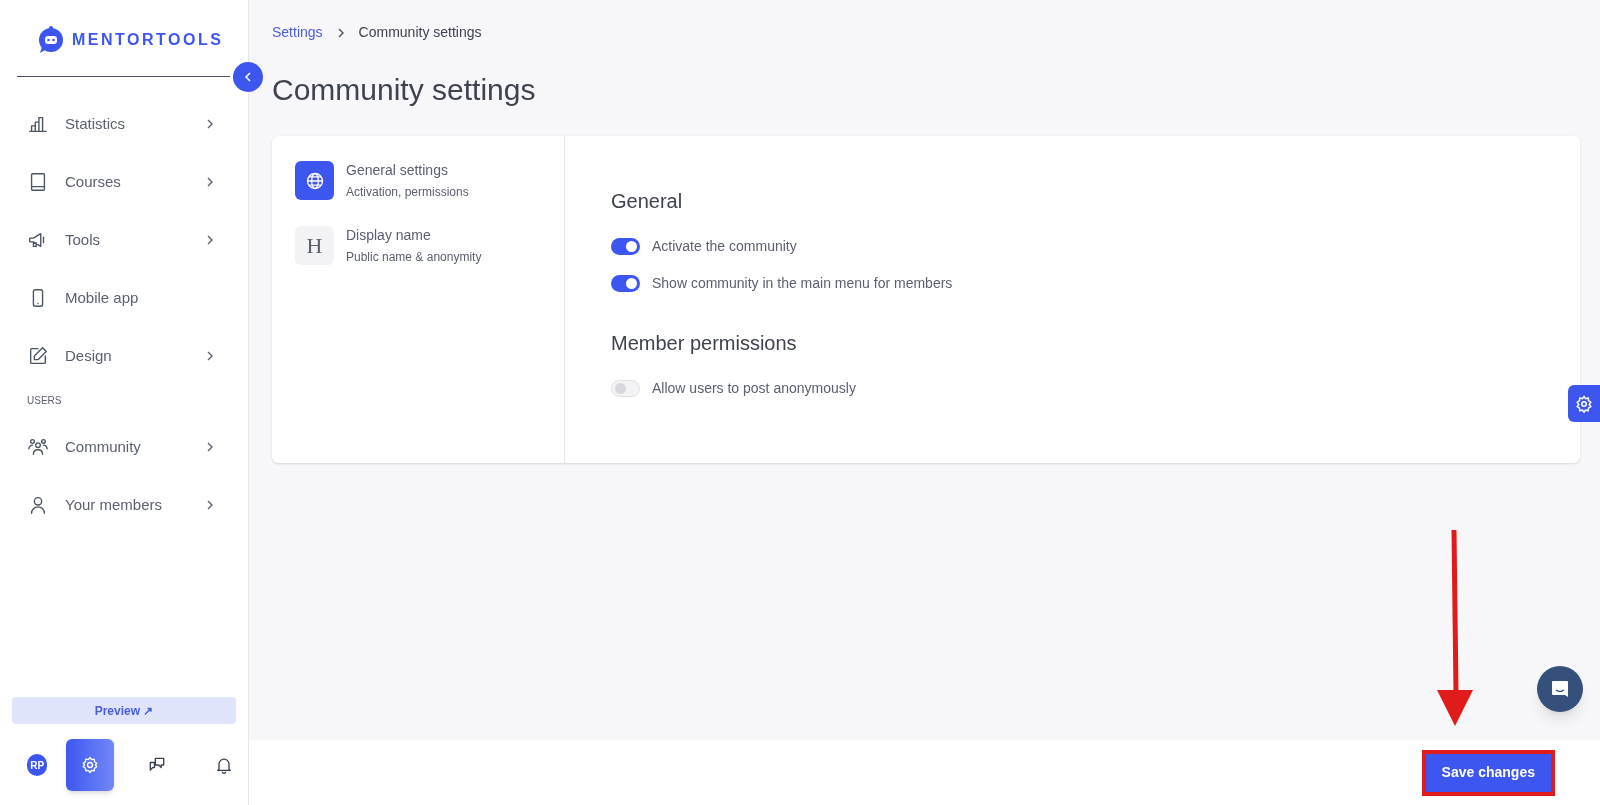 This screenshot has height=805, width=1600. Describe the element at coordinates (414, 257) in the screenshot. I see `nav-subtitle: Public name & anonymity` at that location.